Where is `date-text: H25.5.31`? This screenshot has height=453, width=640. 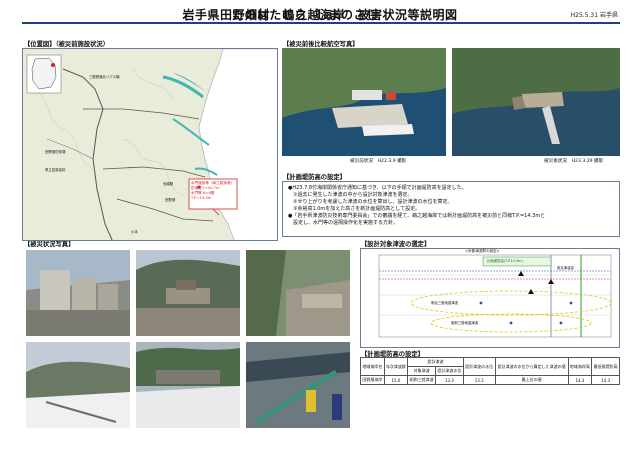
date-text: H25.5.31 is located at coordinates (584, 15).